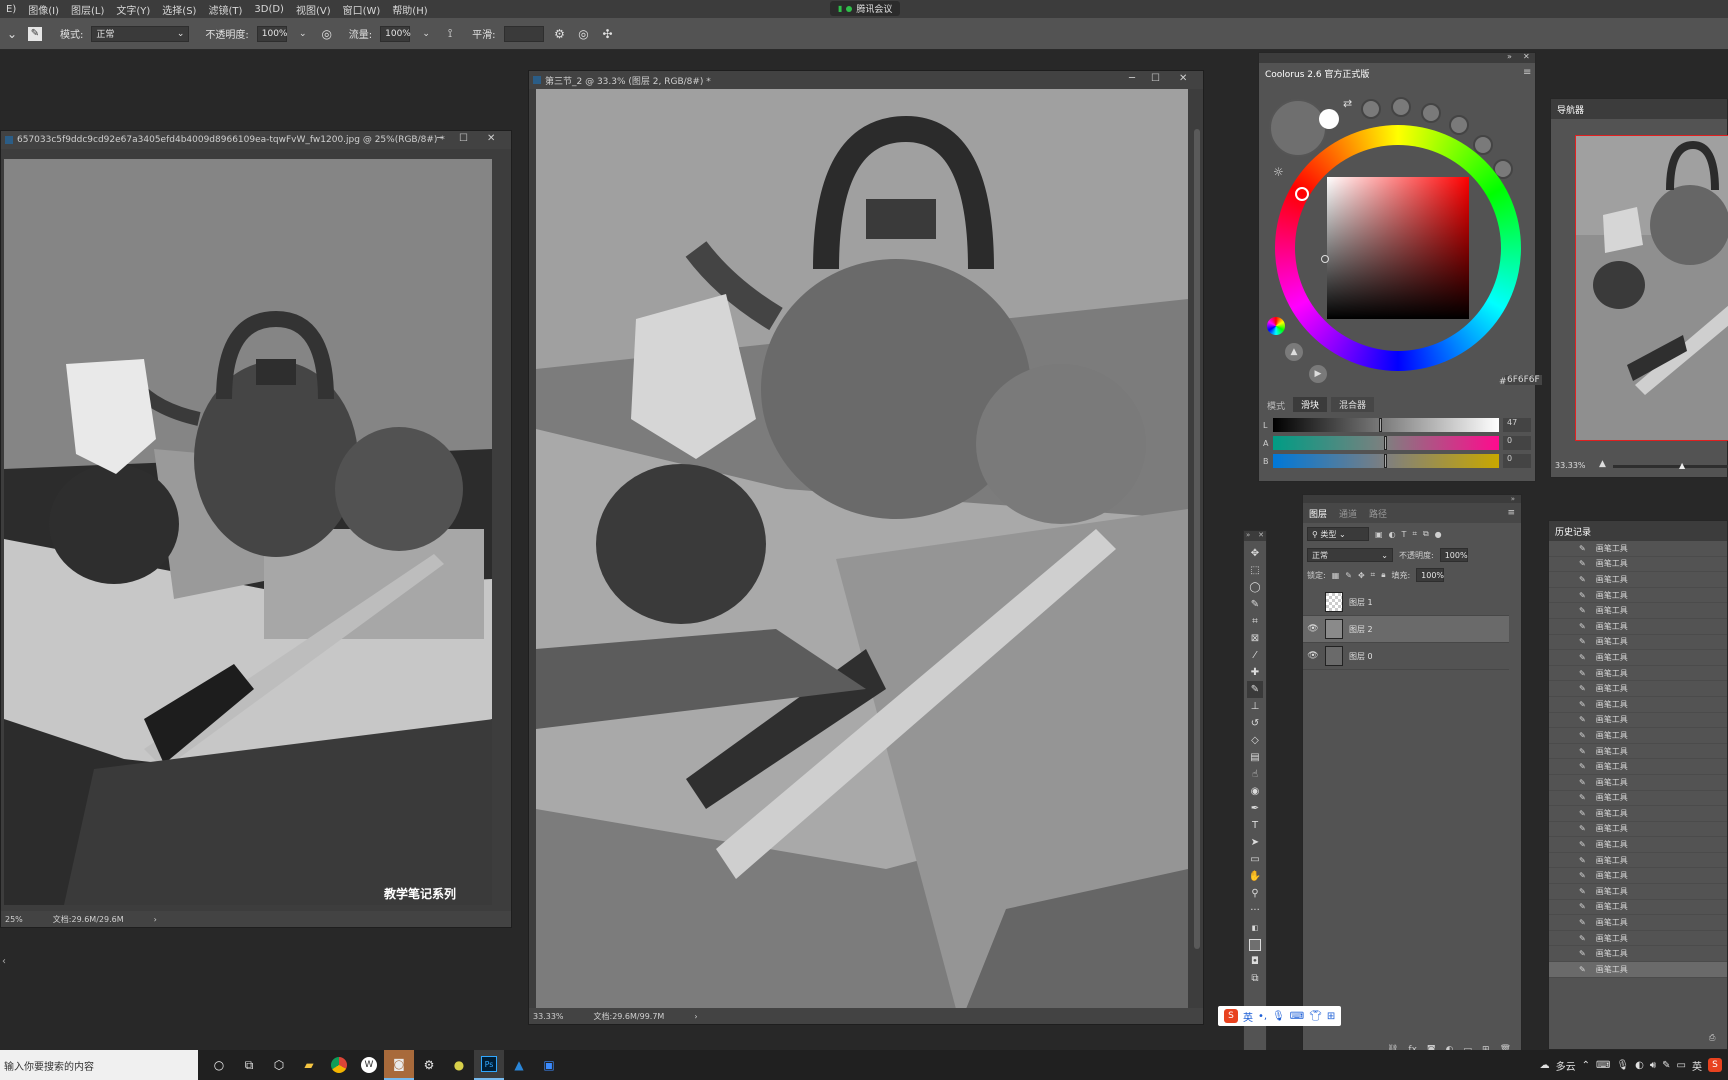 This screenshot has width=1728, height=1080. What do you see at coordinates (1348, 513) in the screenshot?
I see `tab-channels: 通道` at bounding box center [1348, 513].